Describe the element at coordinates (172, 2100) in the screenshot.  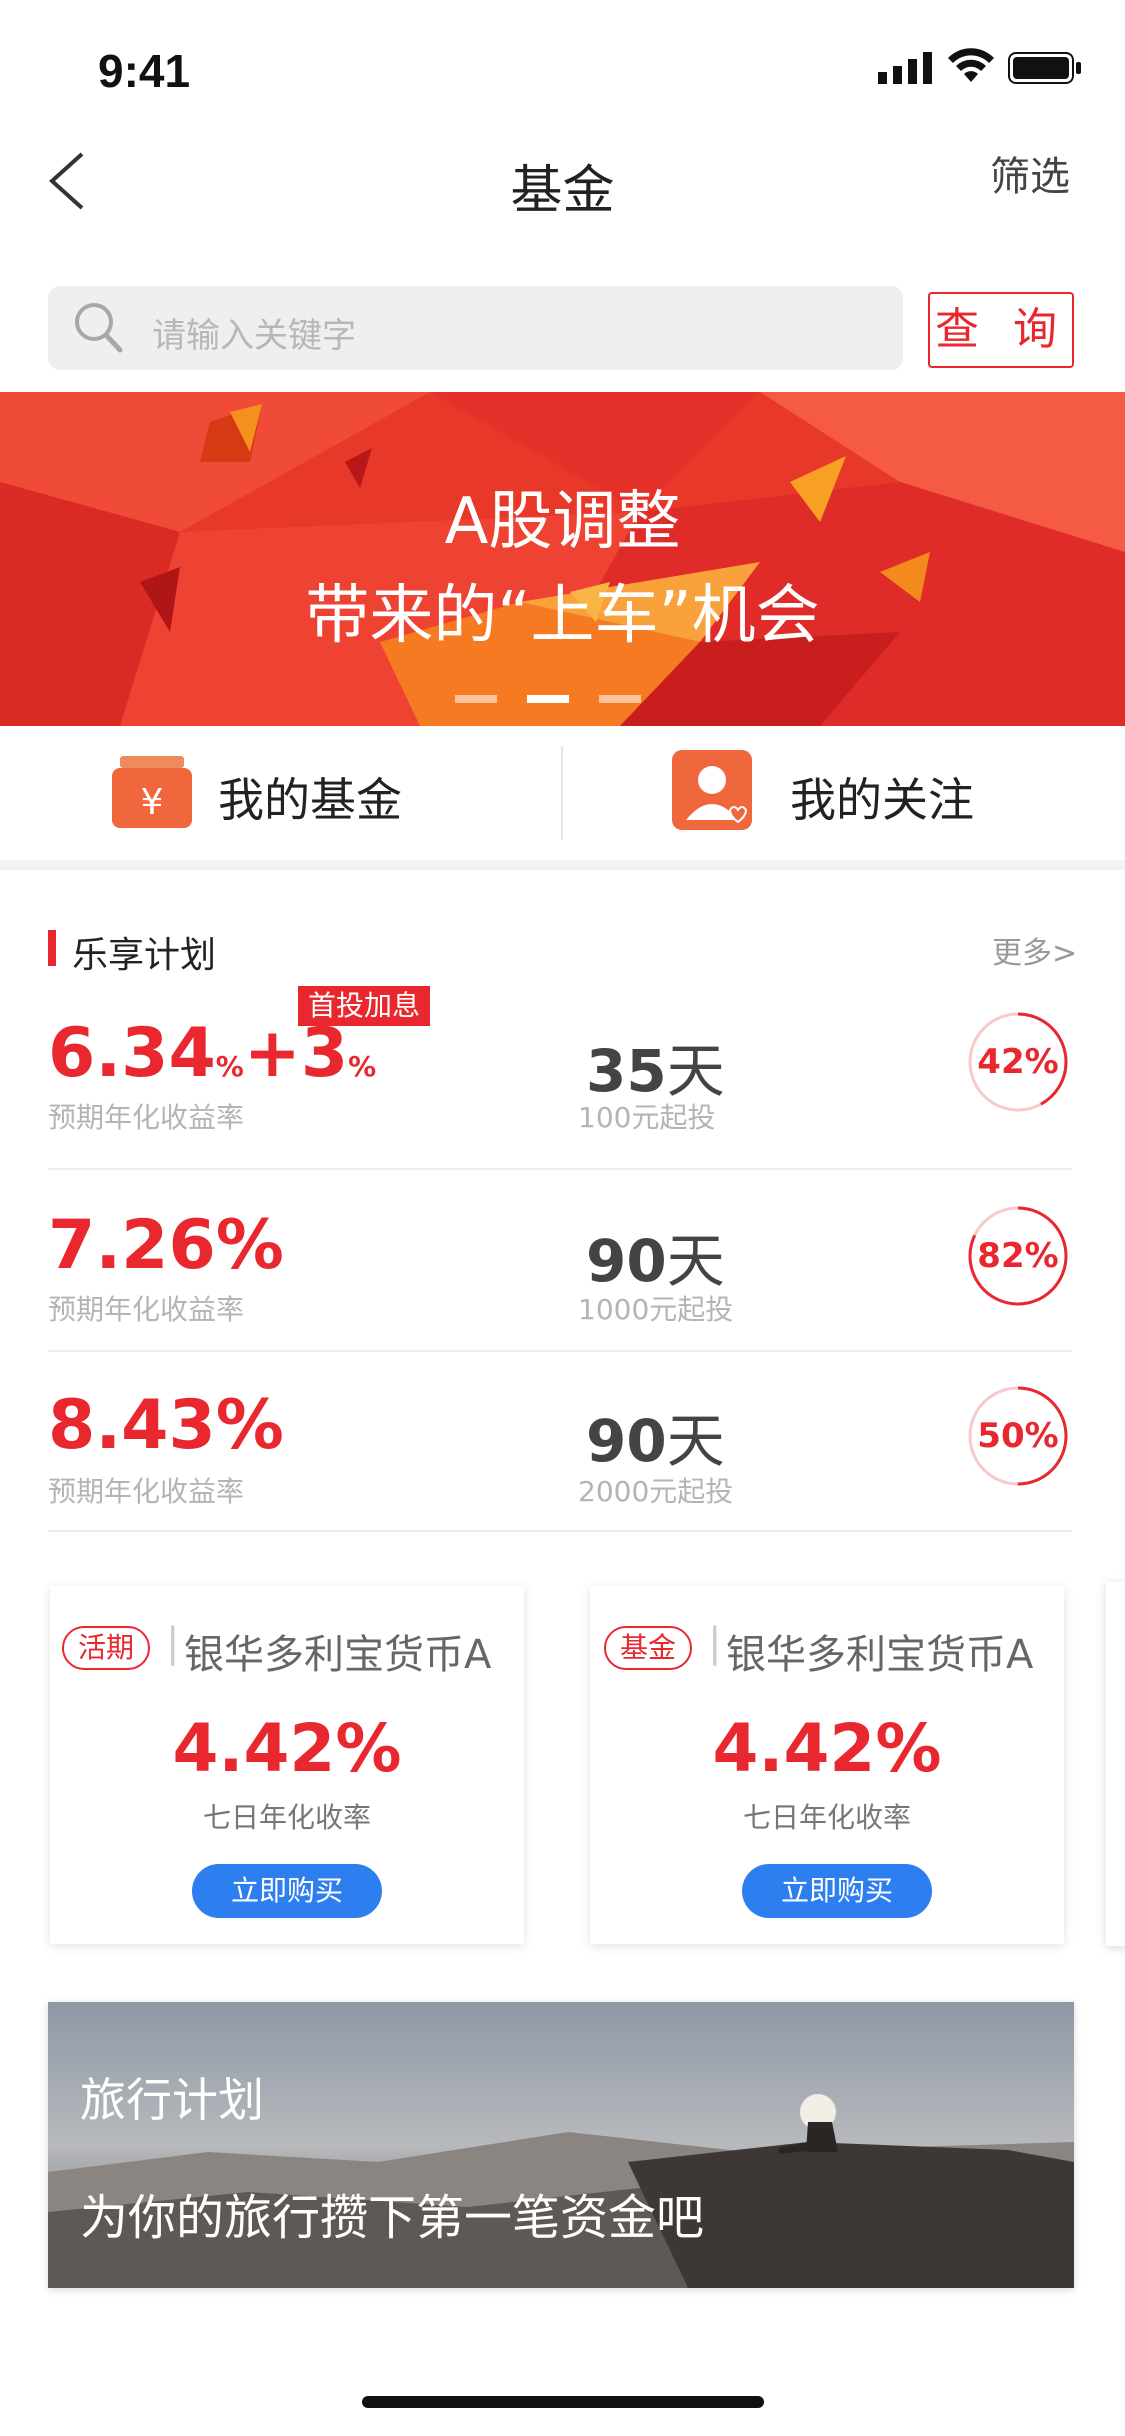
I see `travel-title: 旅行计划` at that location.